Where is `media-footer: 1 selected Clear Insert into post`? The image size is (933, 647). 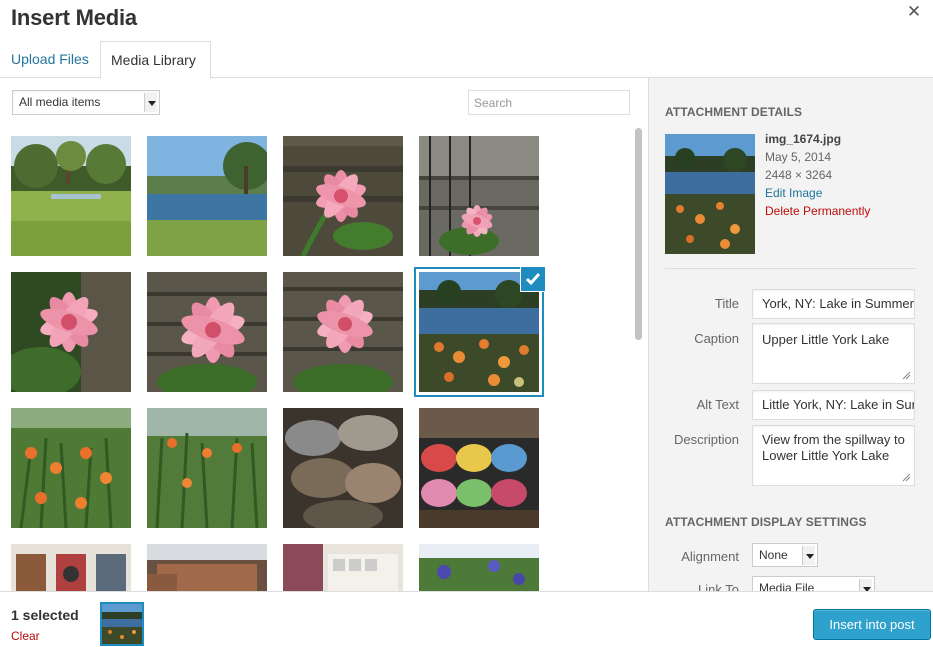
media-footer: 1 selected Clear Insert into post is located at coordinates (466, 619).